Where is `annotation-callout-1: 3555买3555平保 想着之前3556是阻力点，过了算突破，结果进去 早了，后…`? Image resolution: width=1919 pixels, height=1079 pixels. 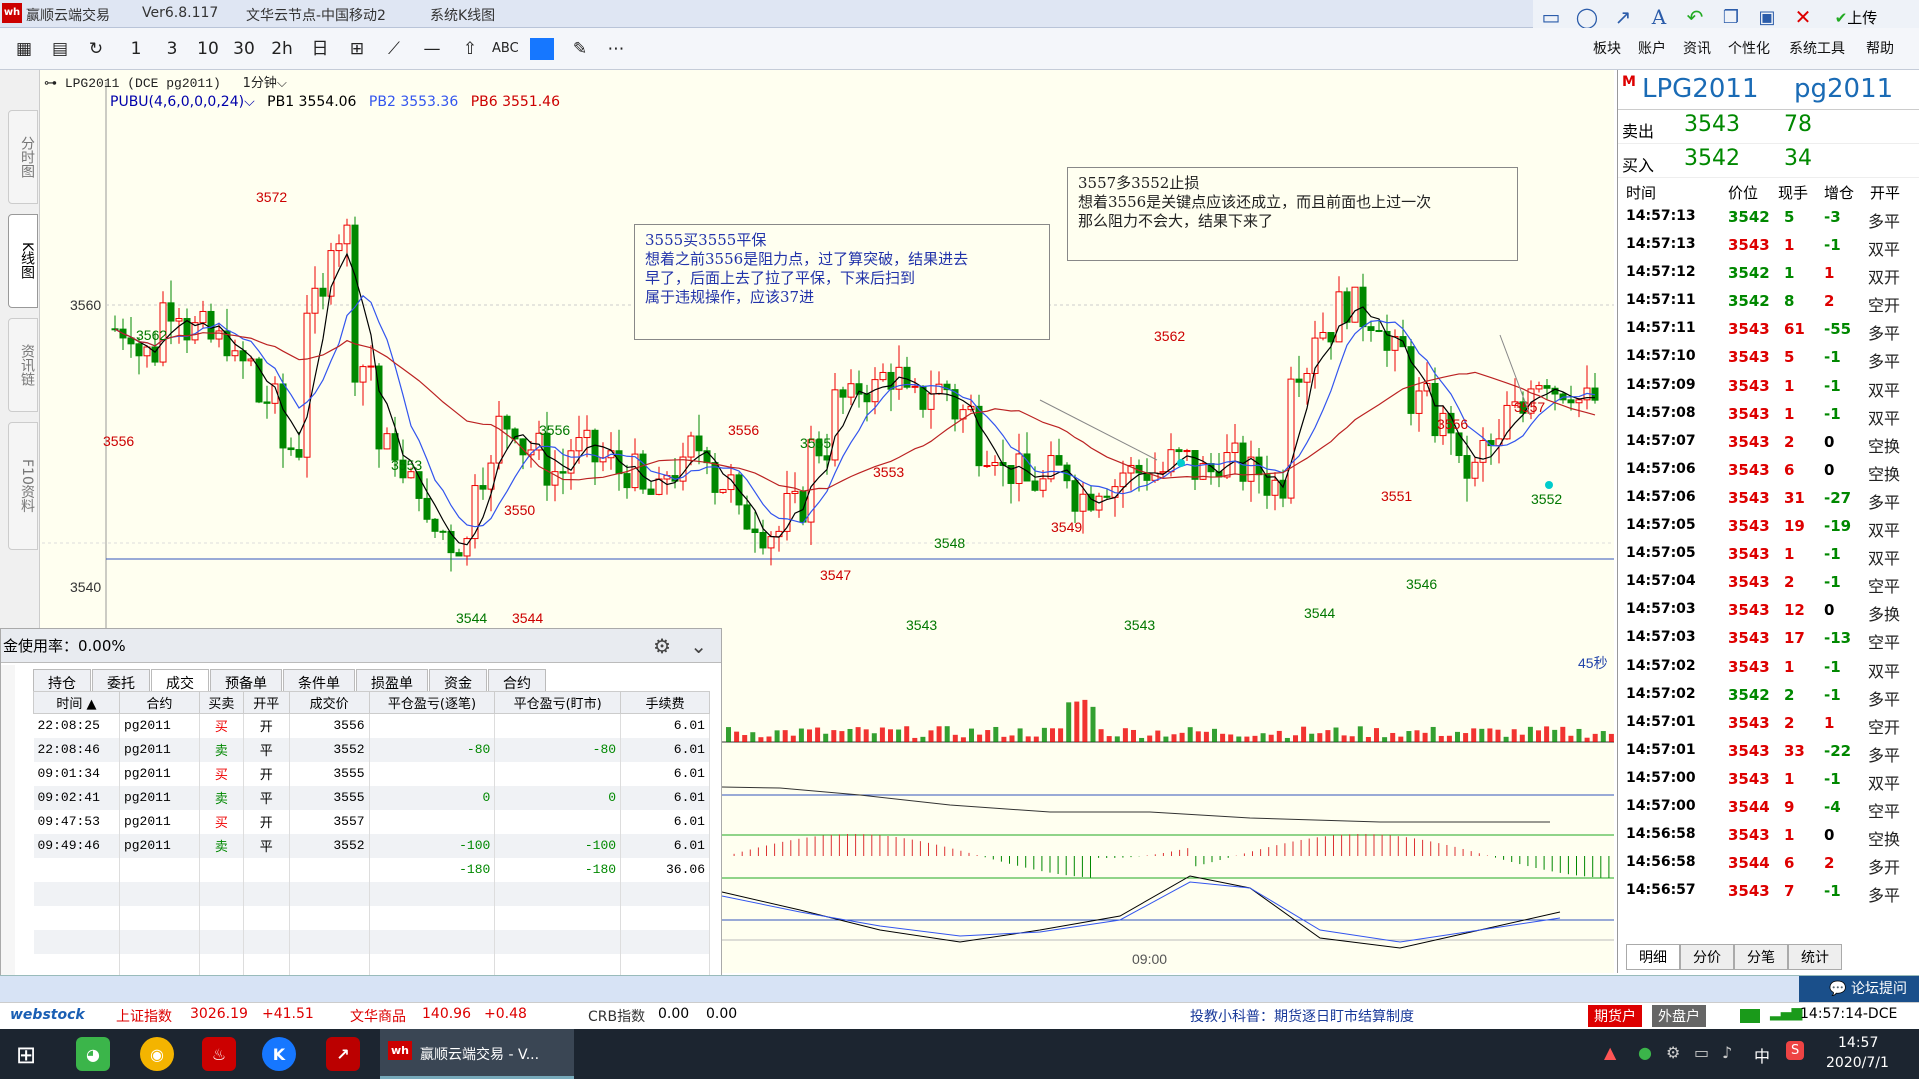
annotation-callout-1: 3555买3555平保 想着之前3556是阻力点，过了算突破，结果进去 早了，后… is located at coordinates (842, 282).